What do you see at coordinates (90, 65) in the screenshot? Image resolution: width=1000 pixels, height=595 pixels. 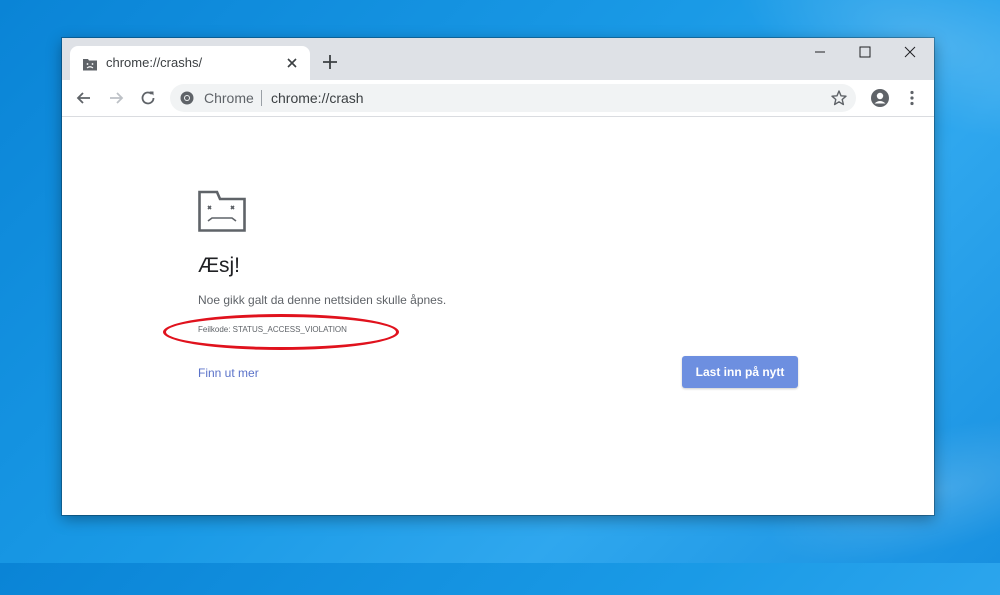 I see `sad-face-favicon-icon` at bounding box center [90, 65].